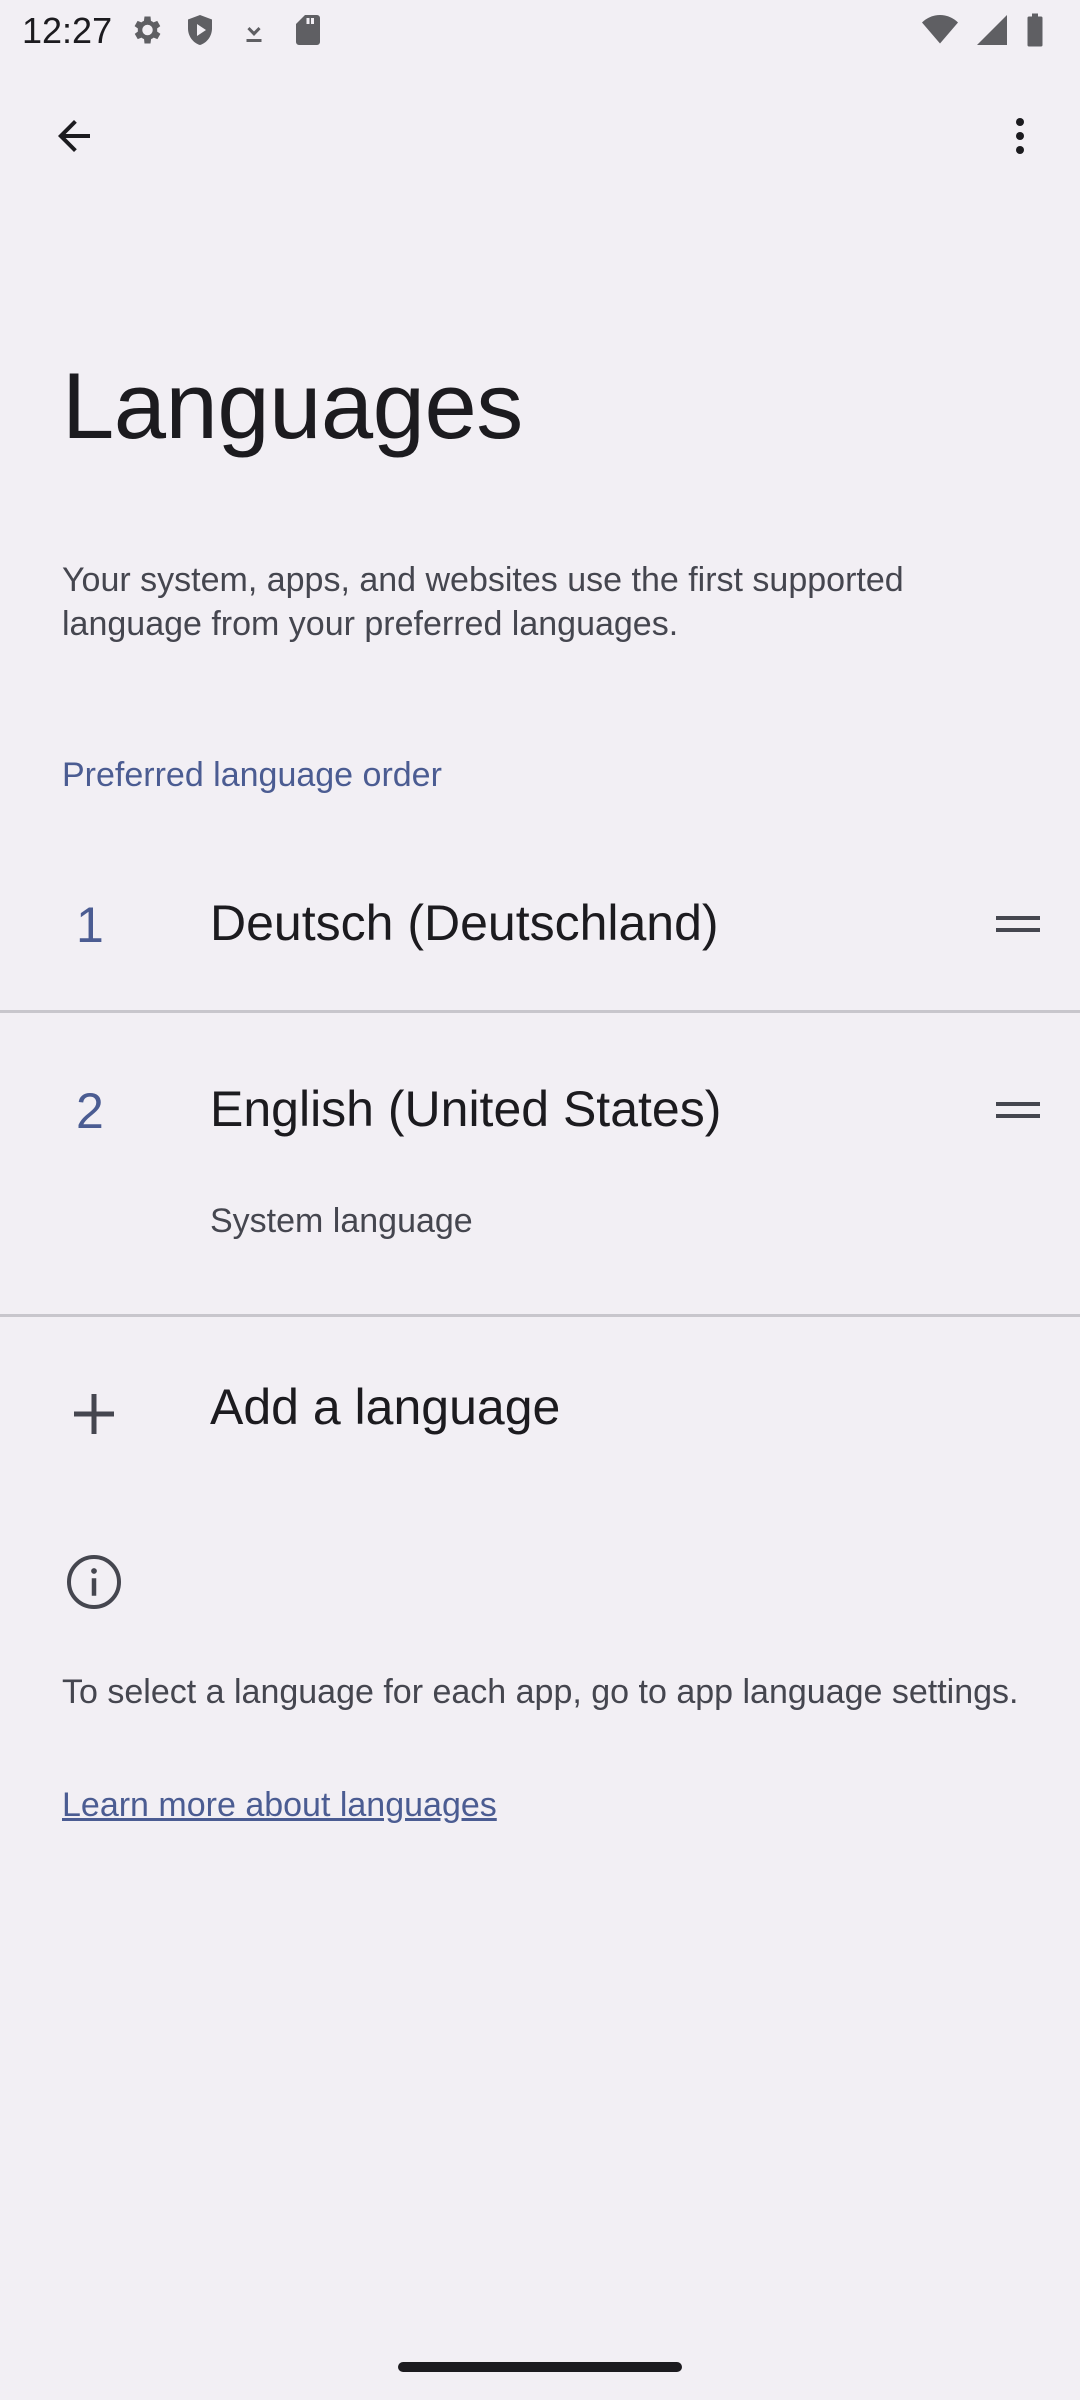 The image size is (1080, 2400). What do you see at coordinates (385, 1407) in the screenshot?
I see `add-language-label: Add a language` at bounding box center [385, 1407].